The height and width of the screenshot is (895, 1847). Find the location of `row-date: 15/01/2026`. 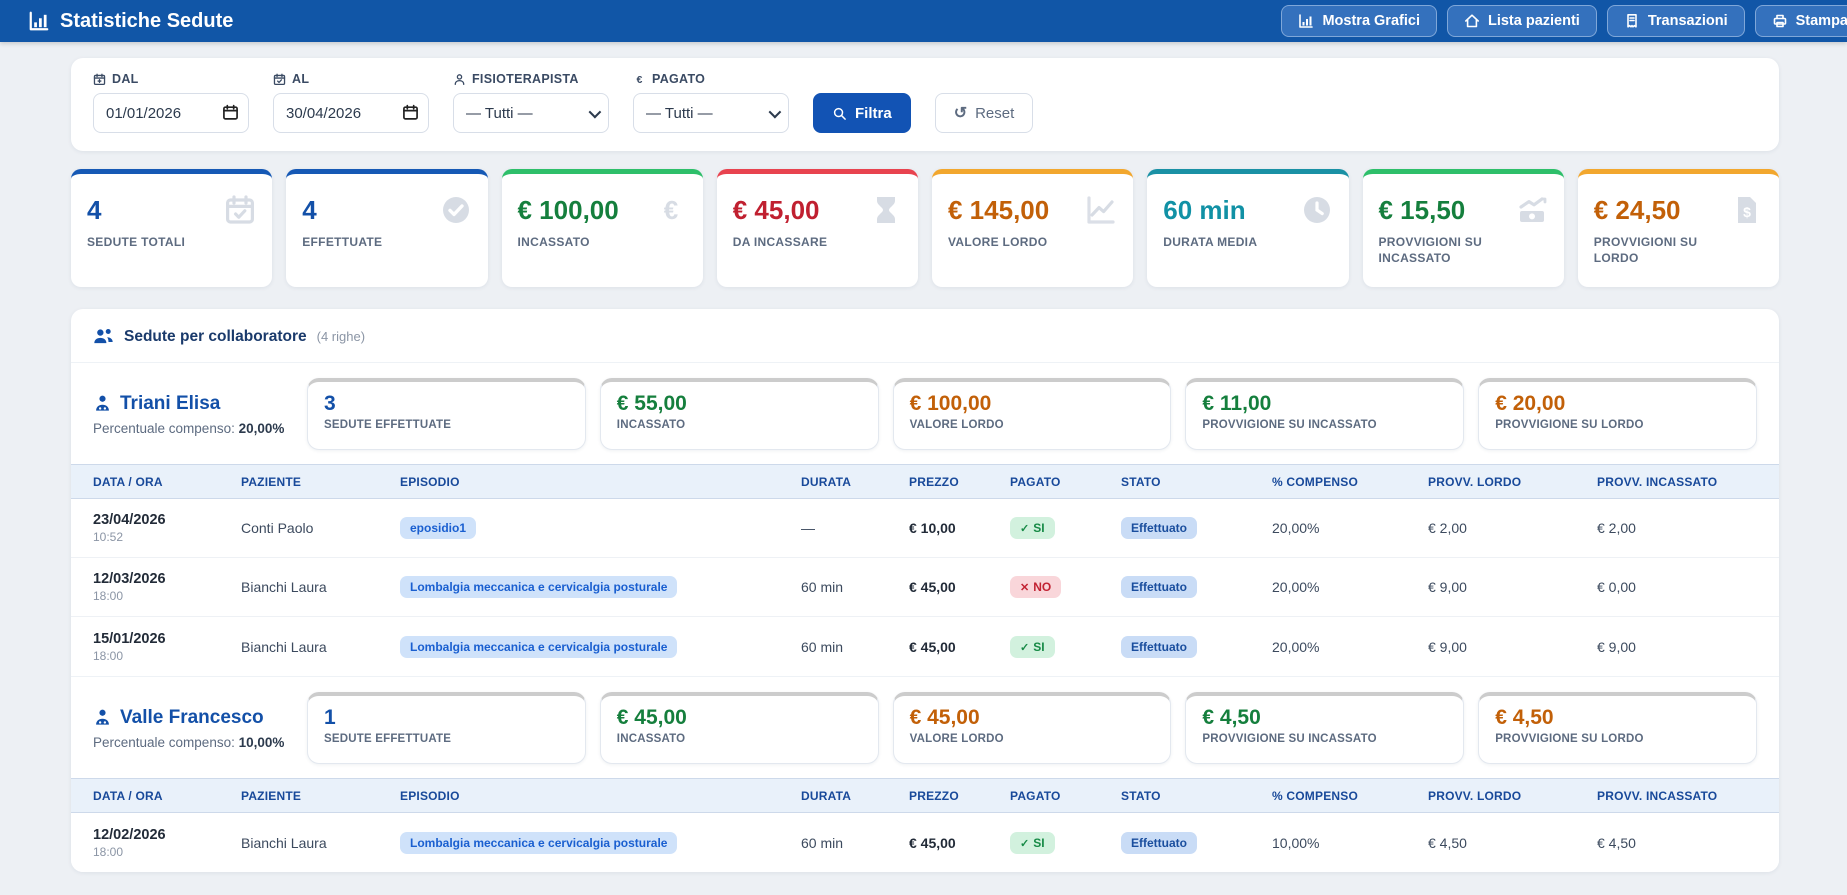

row-date: 15/01/2026 is located at coordinates (129, 638).